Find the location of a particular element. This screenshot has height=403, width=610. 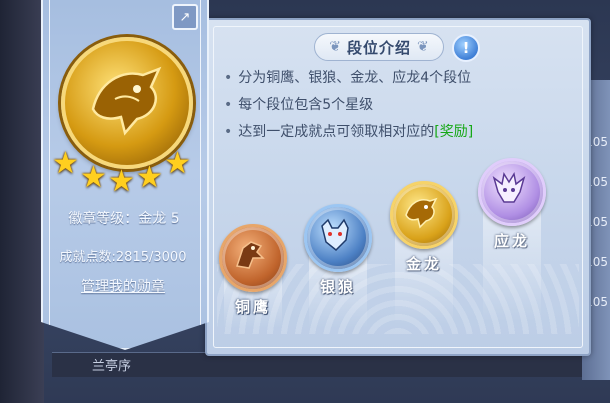

exclamation-icon: ! is located at coordinates (466, 48).